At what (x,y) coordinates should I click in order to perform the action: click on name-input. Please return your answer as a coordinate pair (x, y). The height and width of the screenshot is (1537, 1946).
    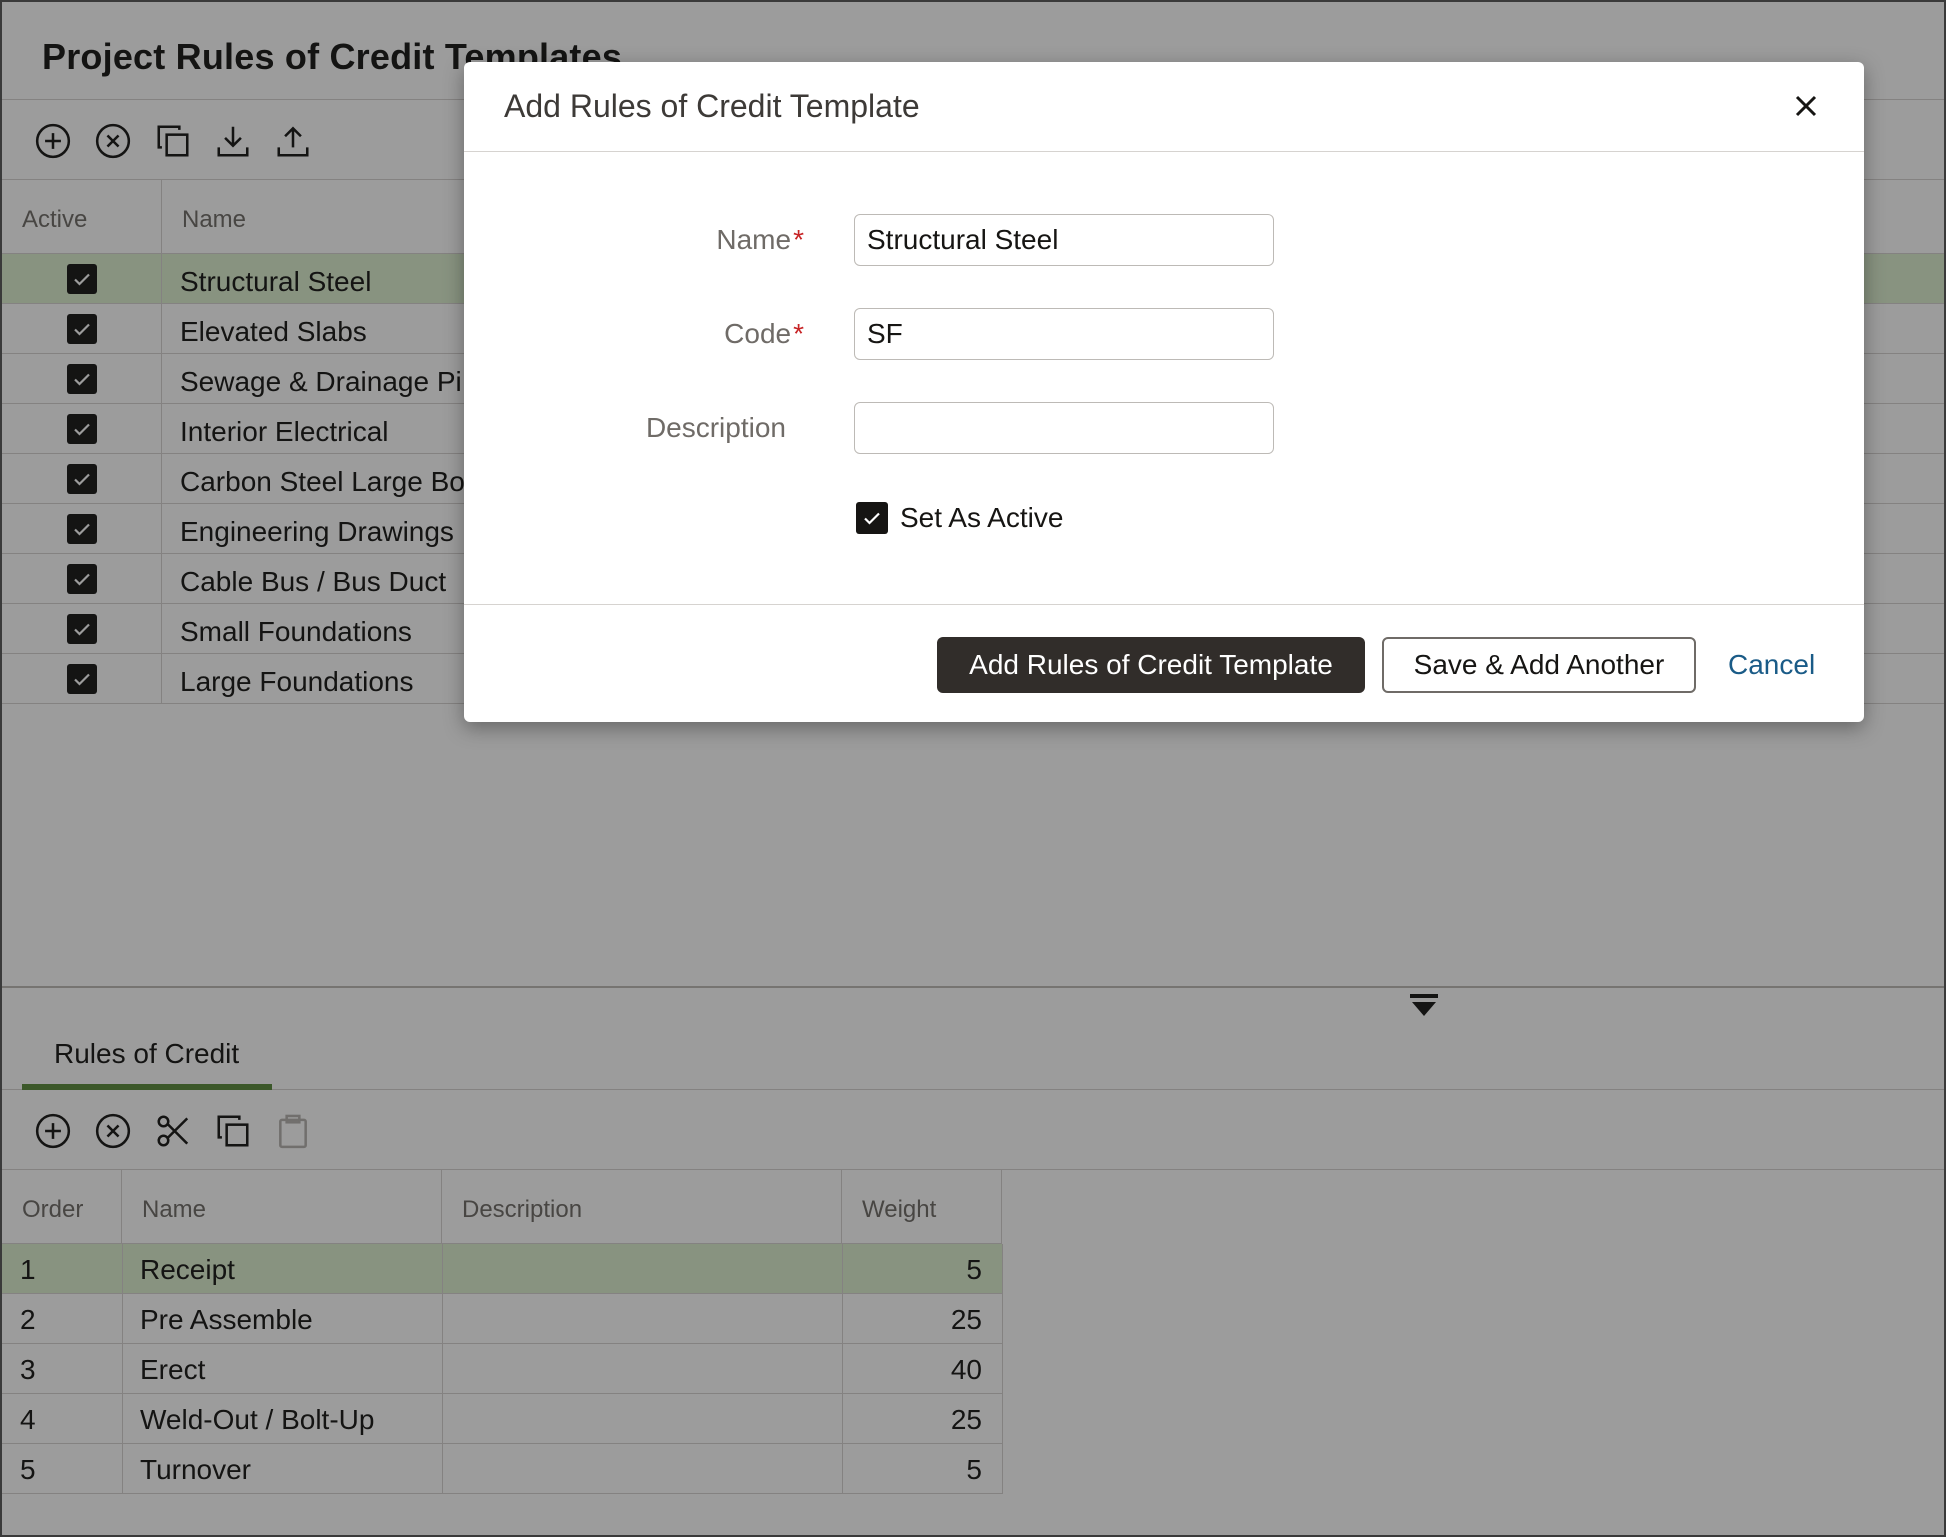
    Looking at the image, I should click on (1064, 240).